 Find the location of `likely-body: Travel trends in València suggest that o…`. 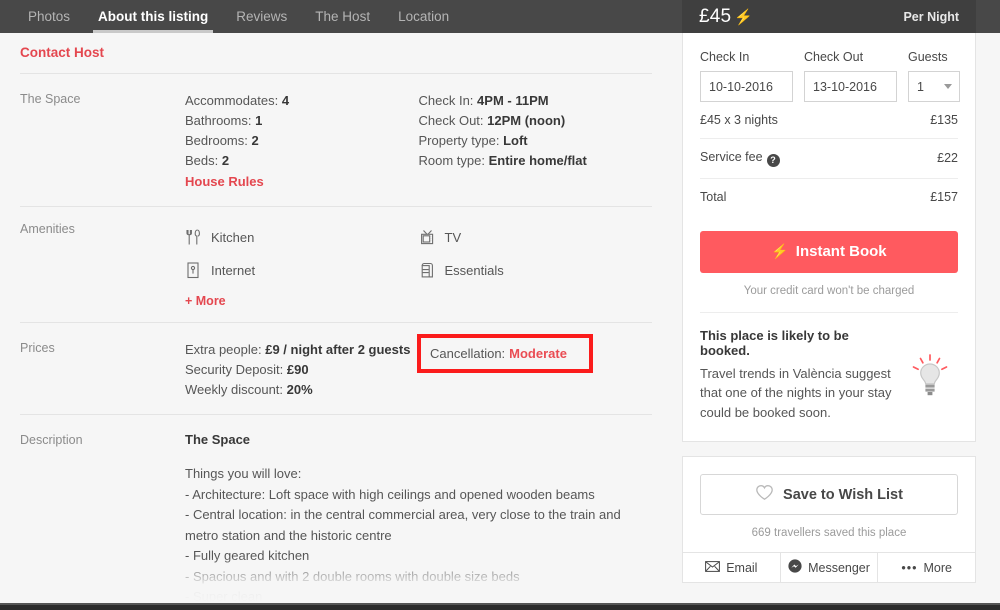

likely-body: Travel trends in València suggest that o… is located at coordinates (796, 392).